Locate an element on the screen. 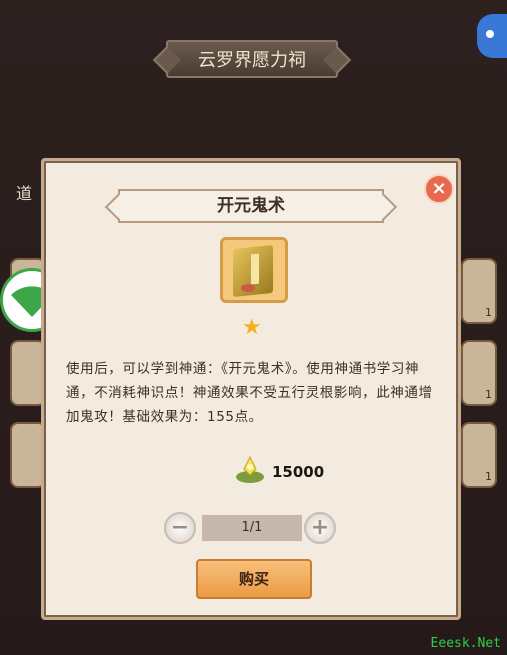 The height and width of the screenshot is (655, 507). side-label: 道 is located at coordinates (24, 193).